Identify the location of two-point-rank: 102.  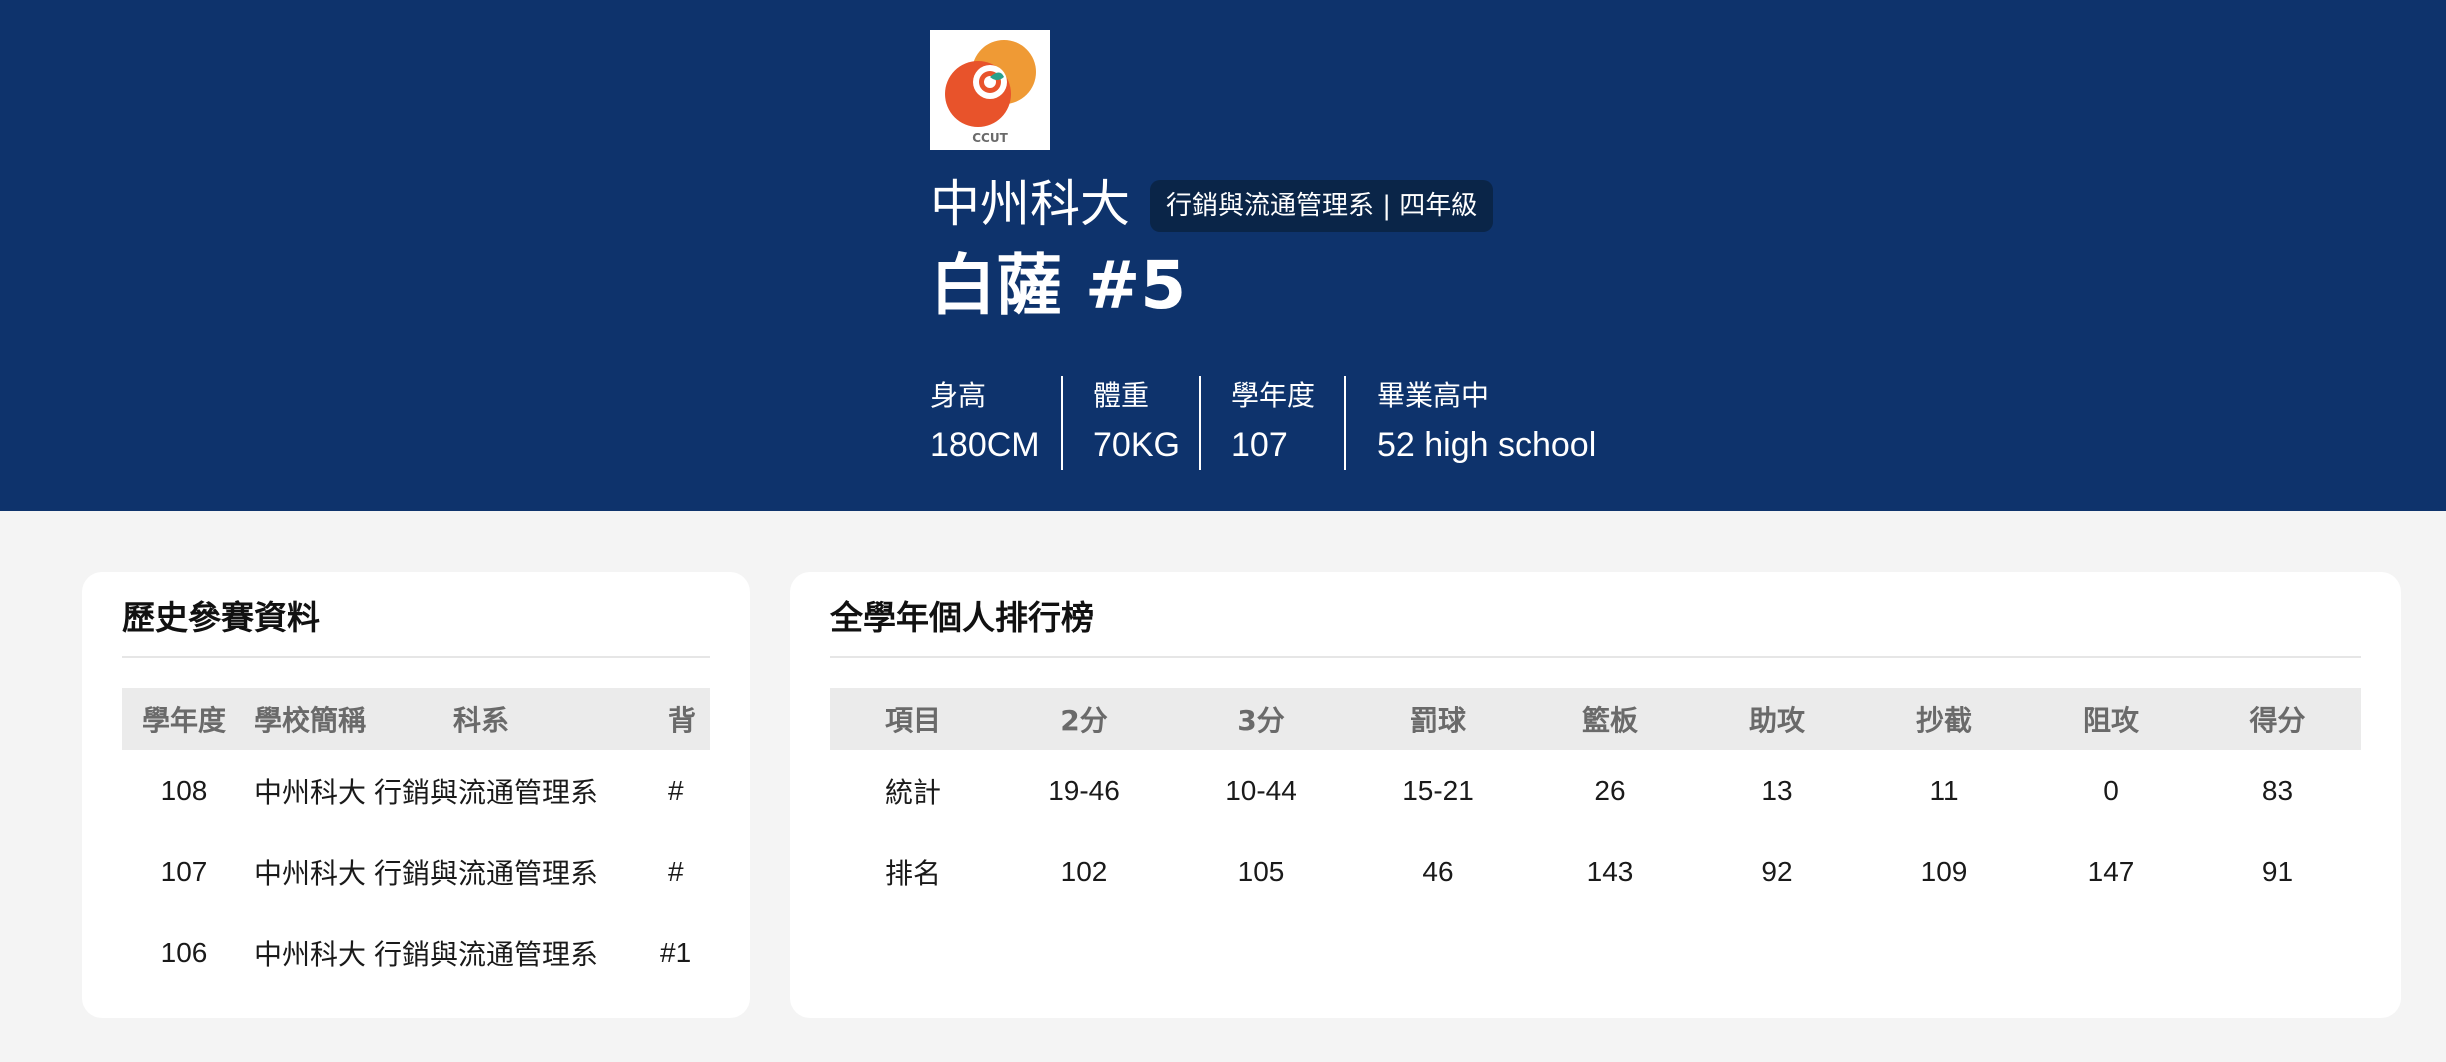
(1084, 871).